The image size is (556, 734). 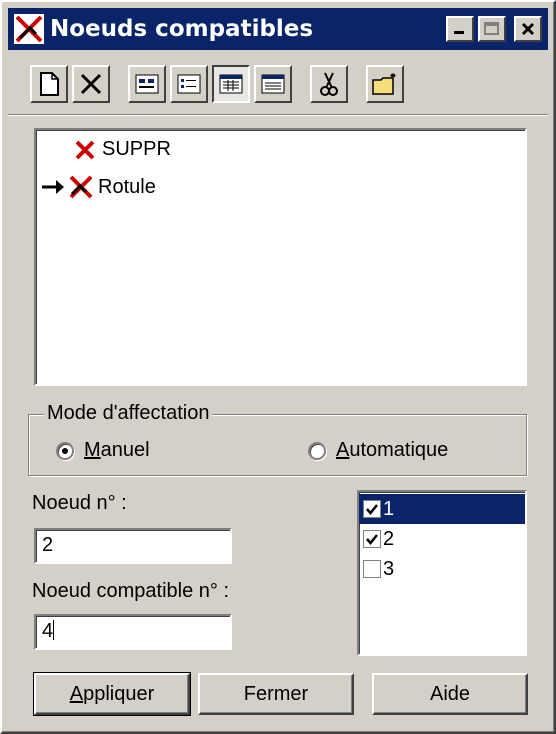 What do you see at coordinates (85, 149) in the screenshot?
I see `delete-x-icon` at bounding box center [85, 149].